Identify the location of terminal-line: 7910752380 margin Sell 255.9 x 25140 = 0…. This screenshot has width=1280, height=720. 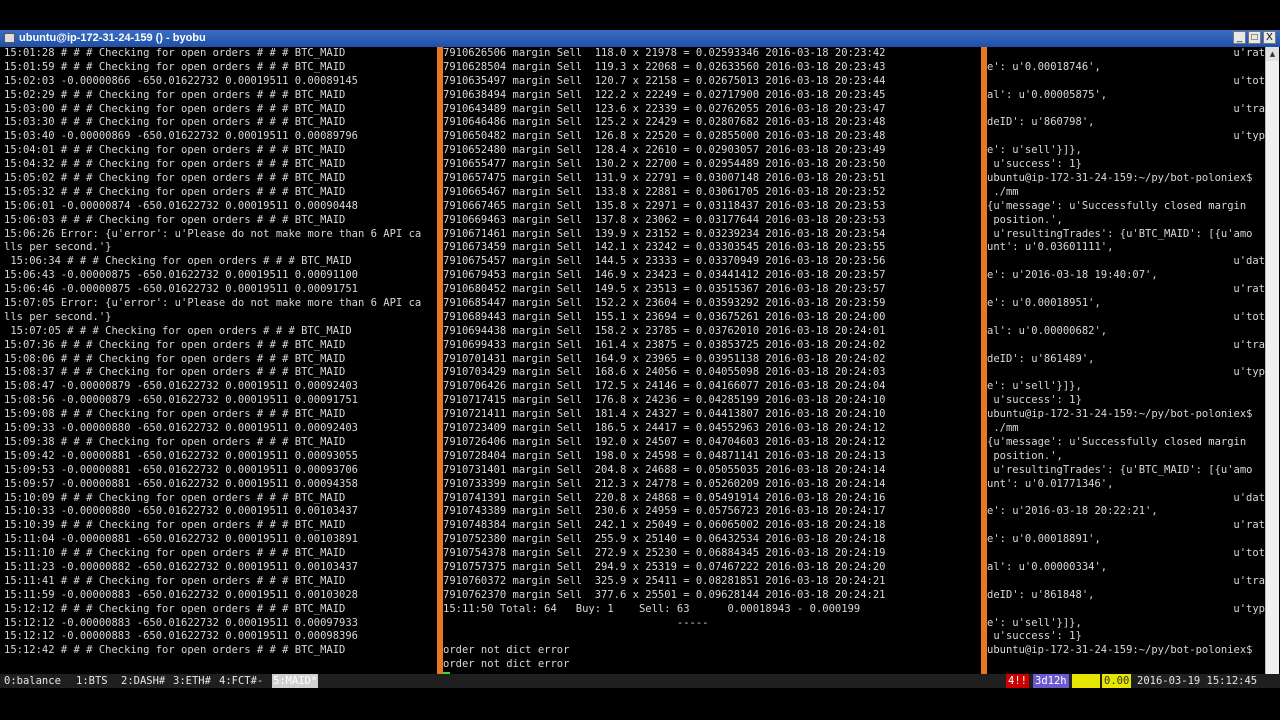
(664, 539).